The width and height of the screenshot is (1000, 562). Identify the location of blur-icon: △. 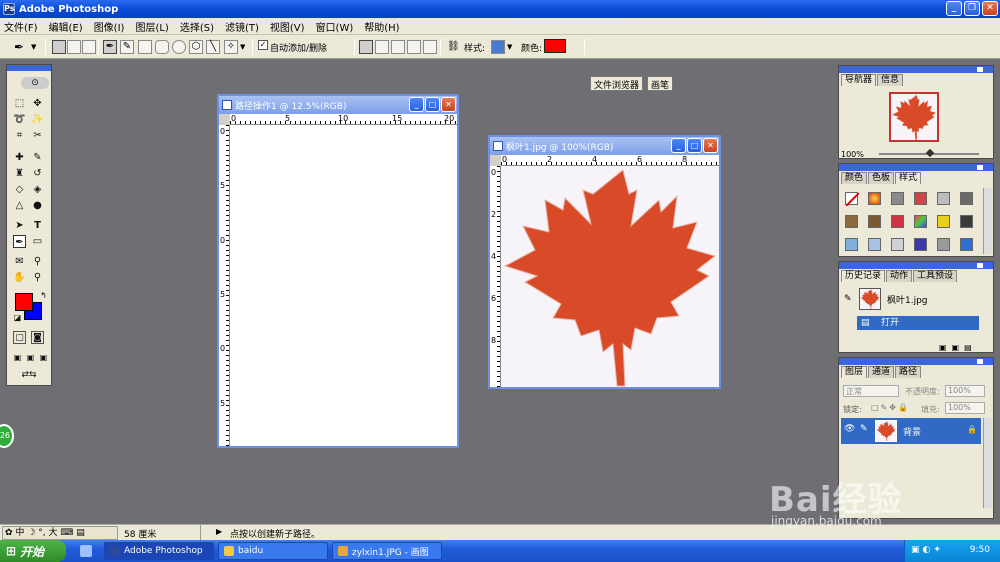
(19, 205).